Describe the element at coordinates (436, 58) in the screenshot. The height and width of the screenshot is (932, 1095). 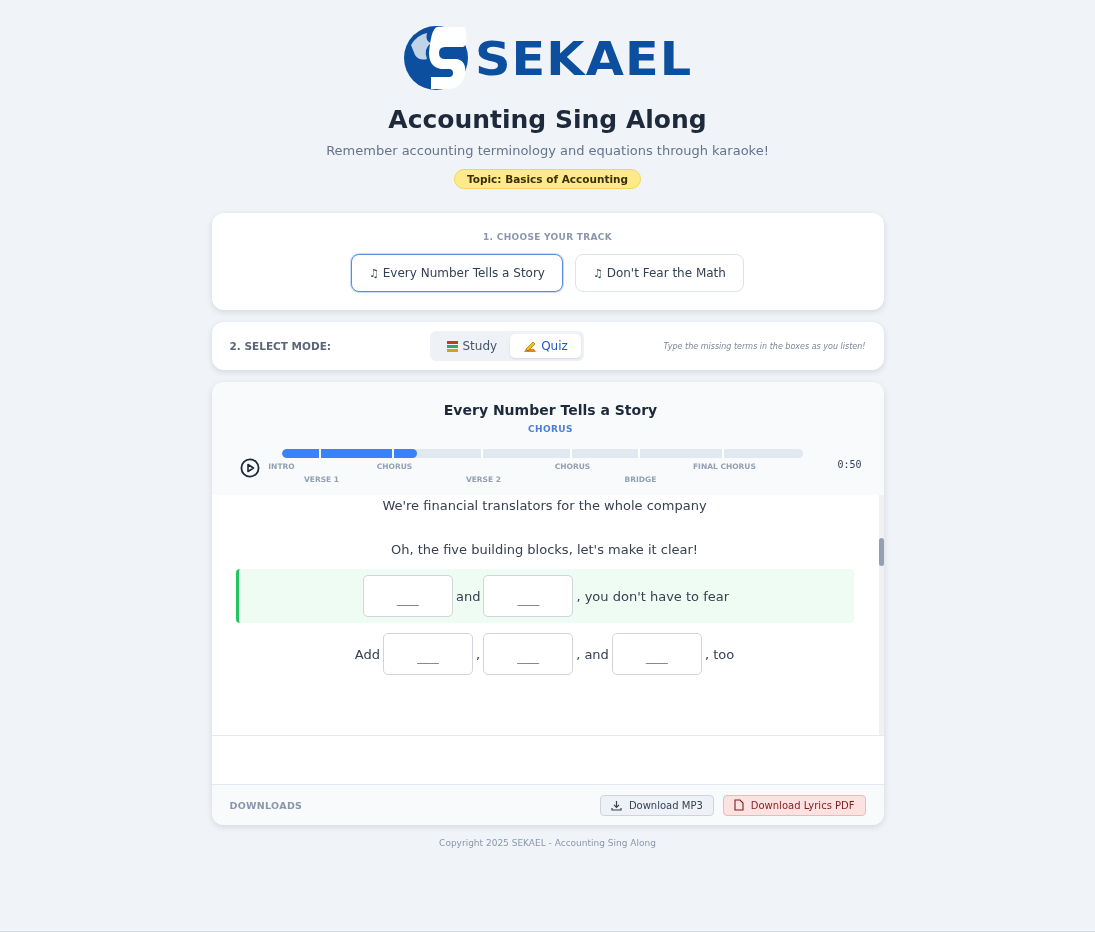
I see `globe-logo-icon` at that location.